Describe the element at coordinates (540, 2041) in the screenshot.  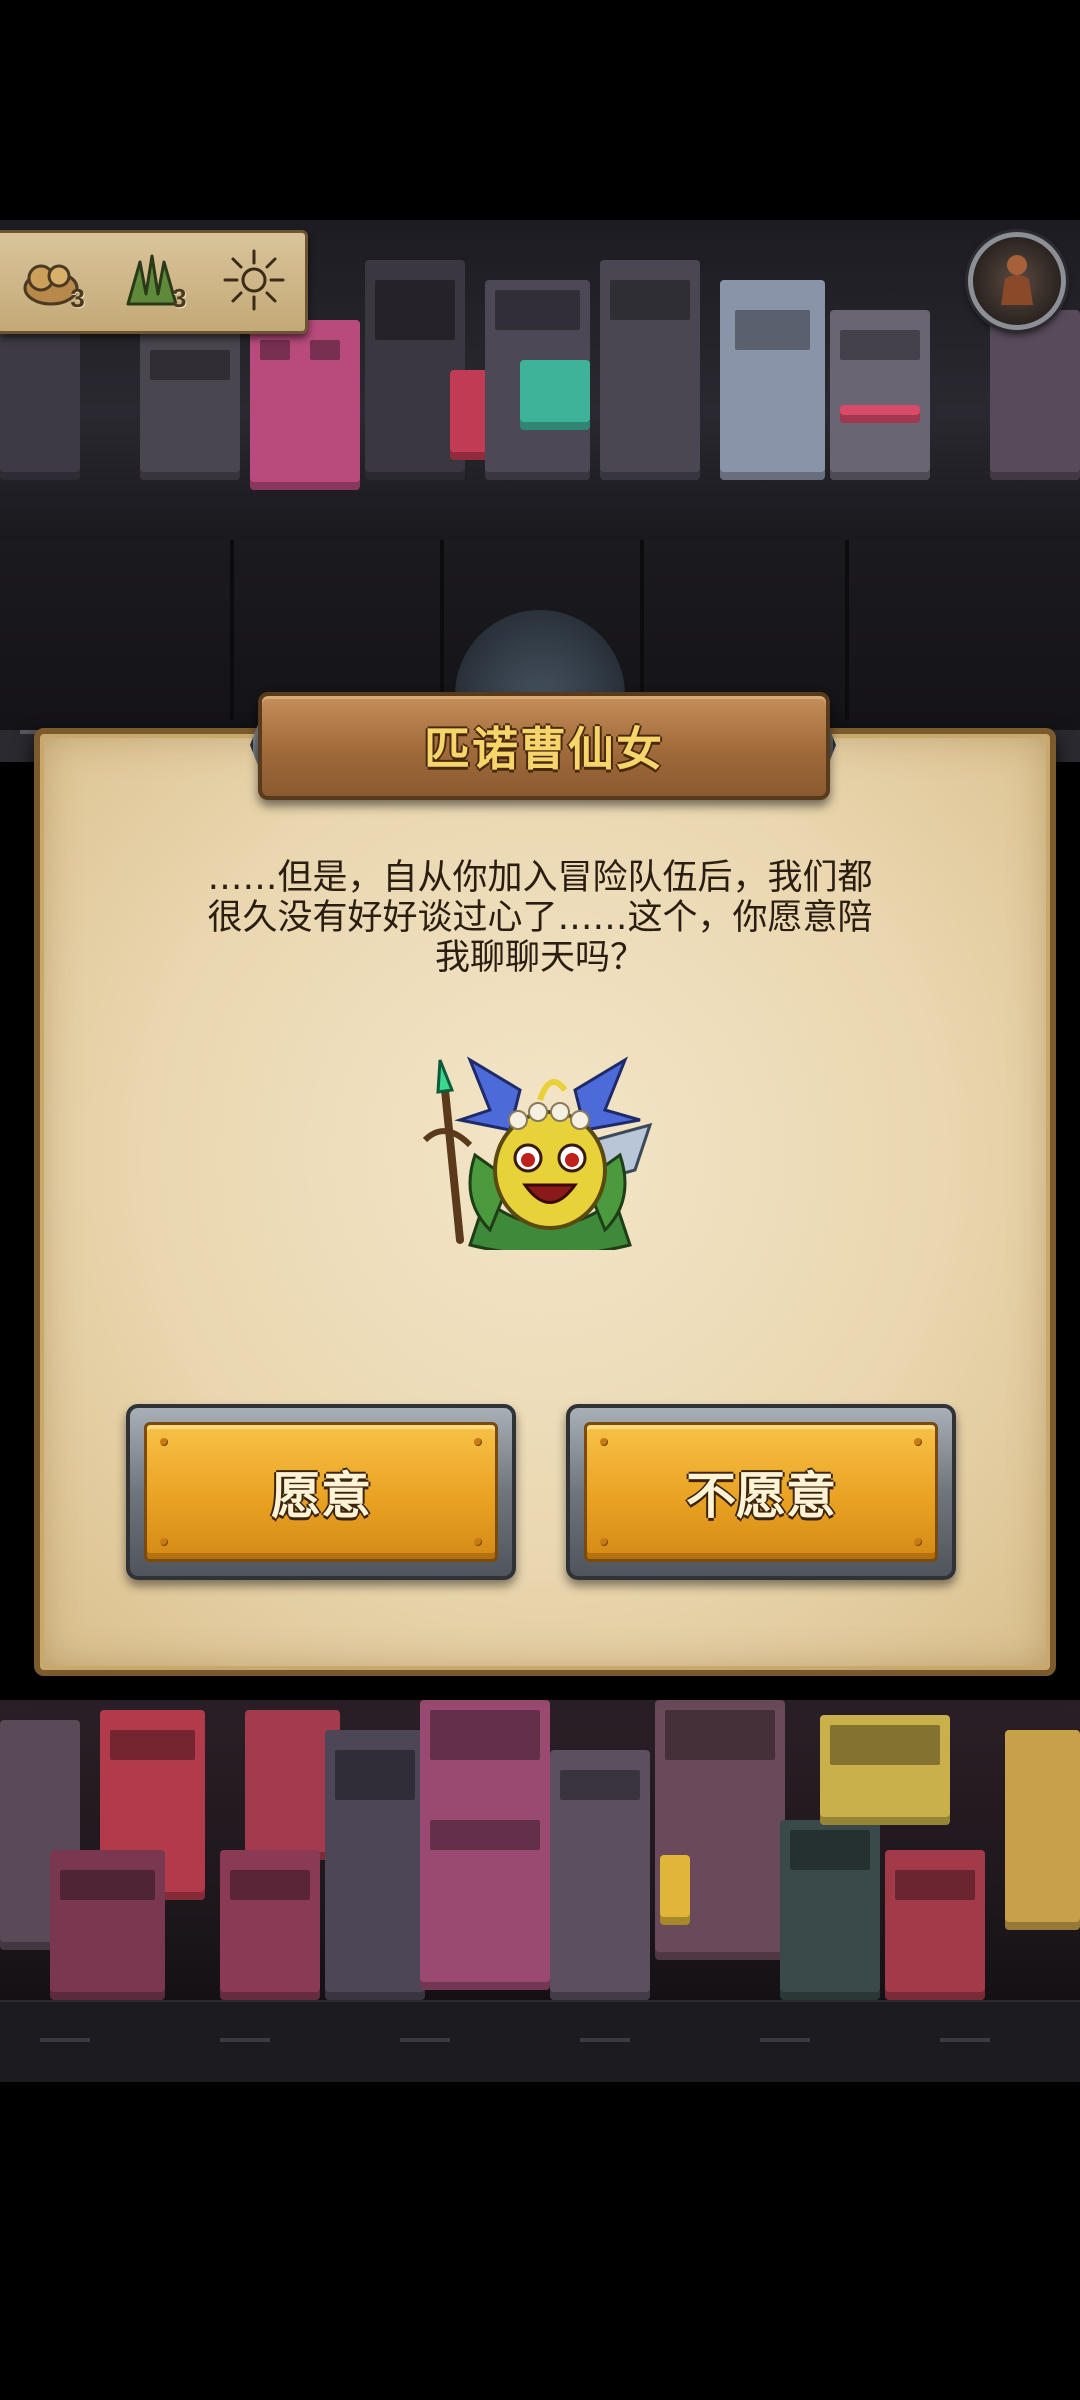
I see `road-bottom` at that location.